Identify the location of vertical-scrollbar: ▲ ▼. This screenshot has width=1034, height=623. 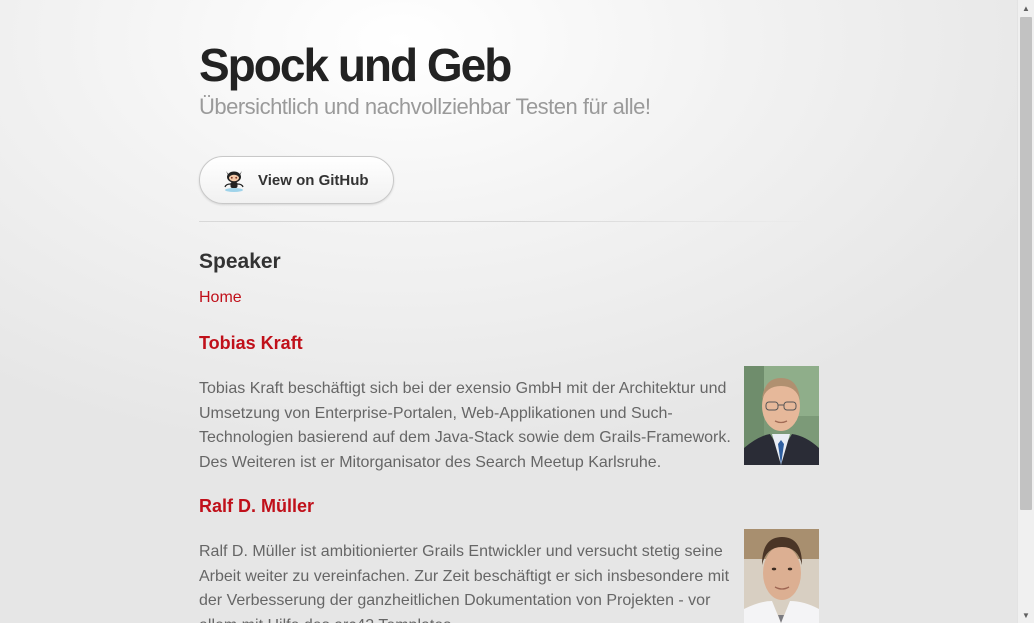
(1025, 311).